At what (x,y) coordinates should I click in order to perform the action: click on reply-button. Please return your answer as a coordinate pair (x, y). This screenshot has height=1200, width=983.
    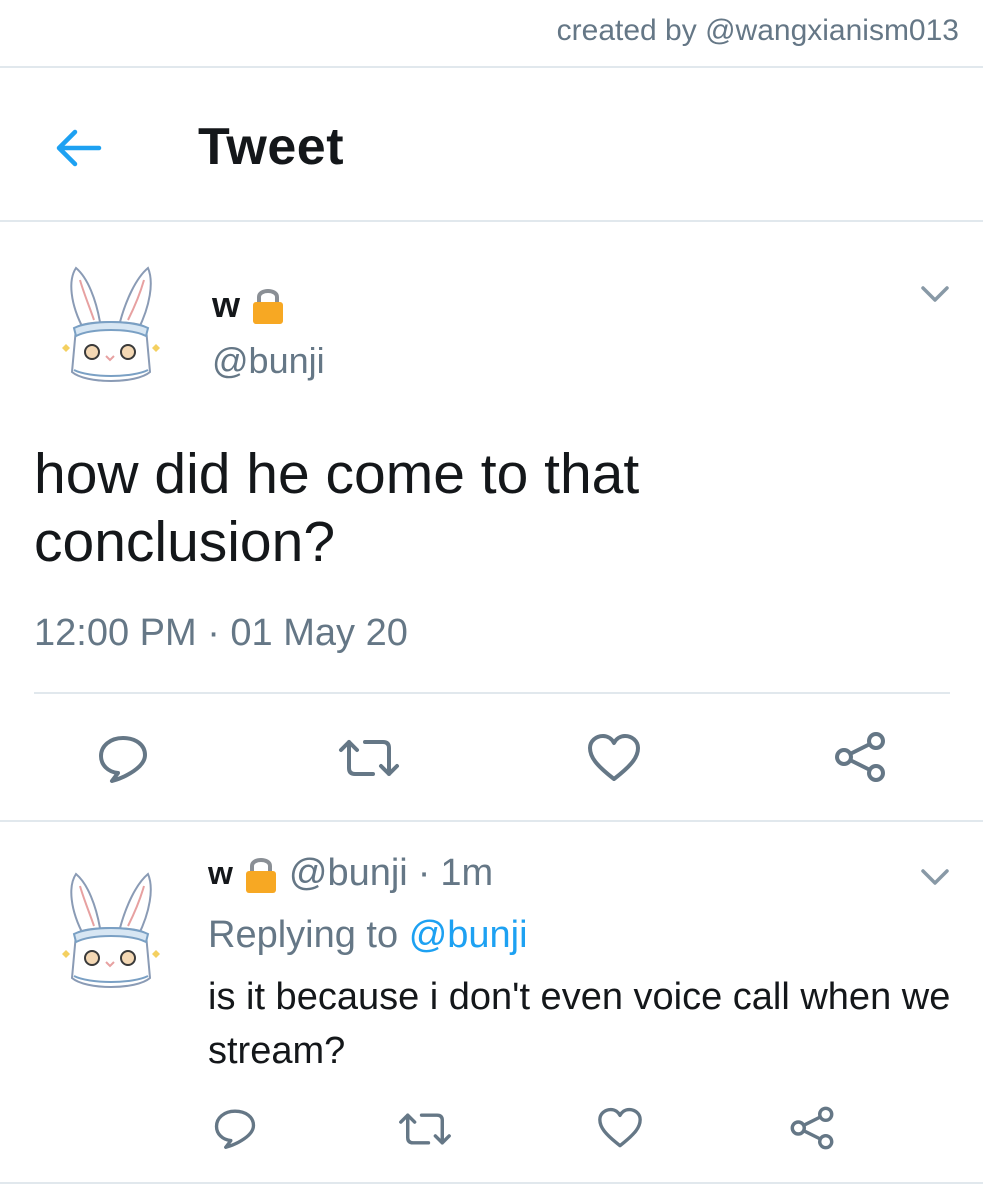
    Looking at the image, I should click on (123, 758).